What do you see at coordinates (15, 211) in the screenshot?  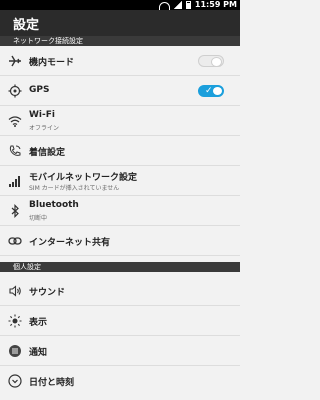 I see `bluetooth-icon` at bounding box center [15, 211].